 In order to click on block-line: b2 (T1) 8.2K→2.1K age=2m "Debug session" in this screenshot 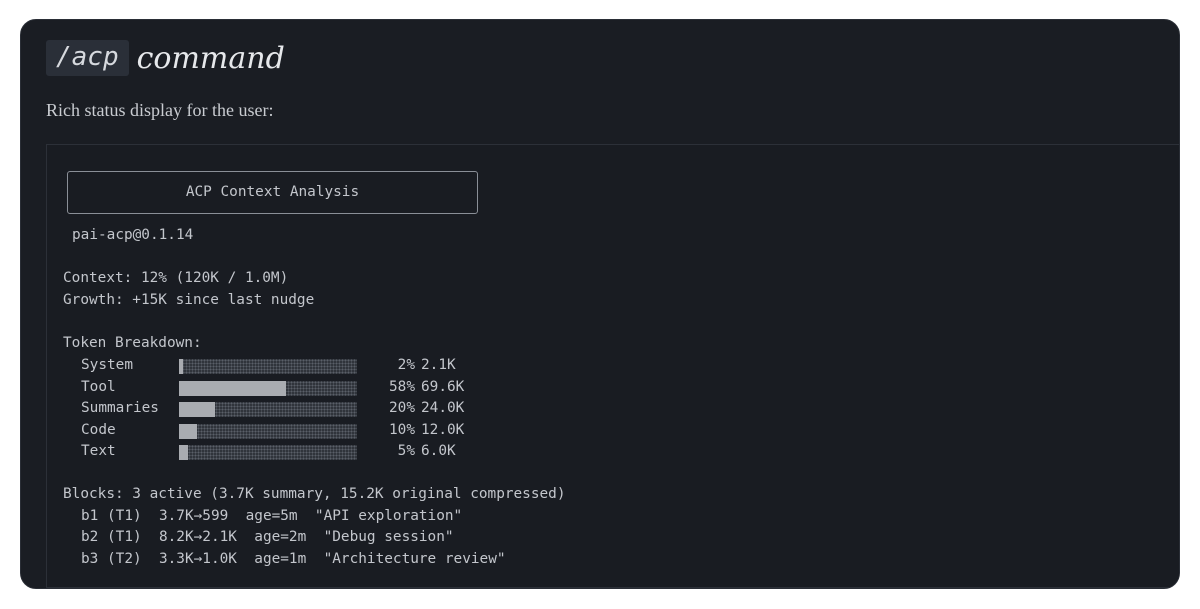, I will do `click(267, 537)`.